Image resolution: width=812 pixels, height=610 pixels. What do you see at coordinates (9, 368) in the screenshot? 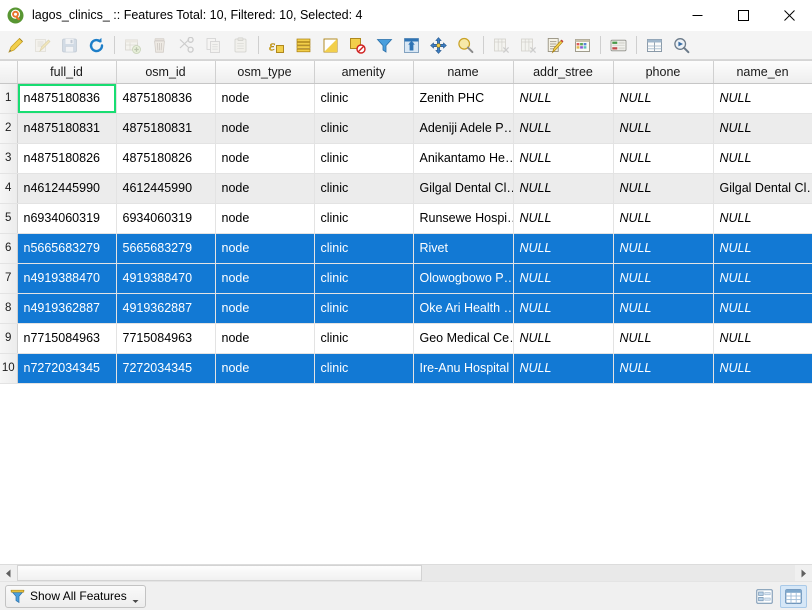
I see `row-number-header: 10` at bounding box center [9, 368].